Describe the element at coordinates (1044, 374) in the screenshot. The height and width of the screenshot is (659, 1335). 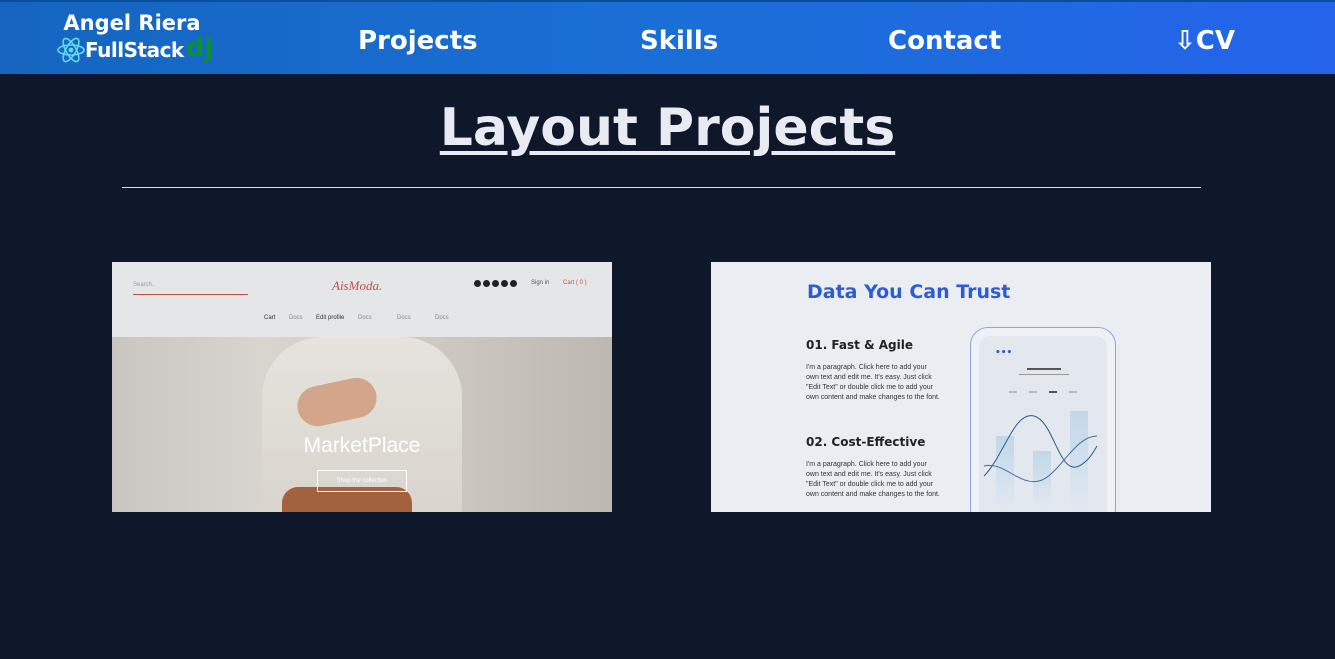
I see `phone-subheading-line` at that location.